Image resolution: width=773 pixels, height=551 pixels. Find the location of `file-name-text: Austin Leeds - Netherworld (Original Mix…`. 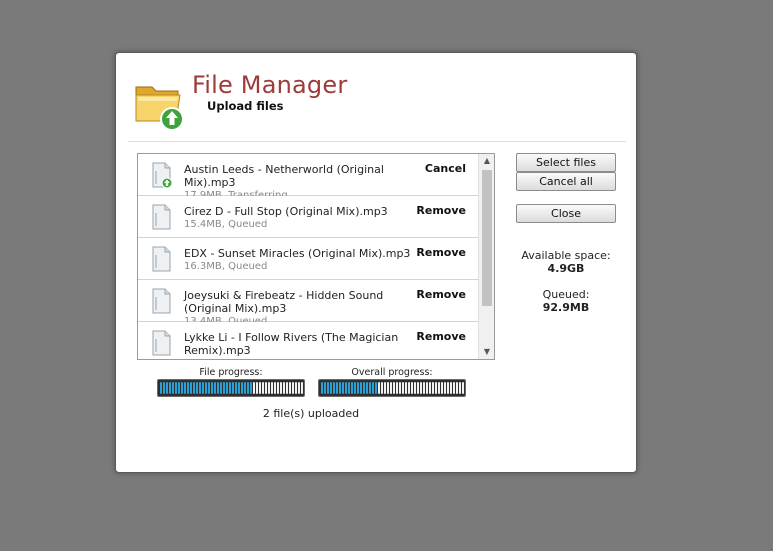

file-name-text: Austin Leeds - Netherworld (Original Mix… is located at coordinates (284, 176).